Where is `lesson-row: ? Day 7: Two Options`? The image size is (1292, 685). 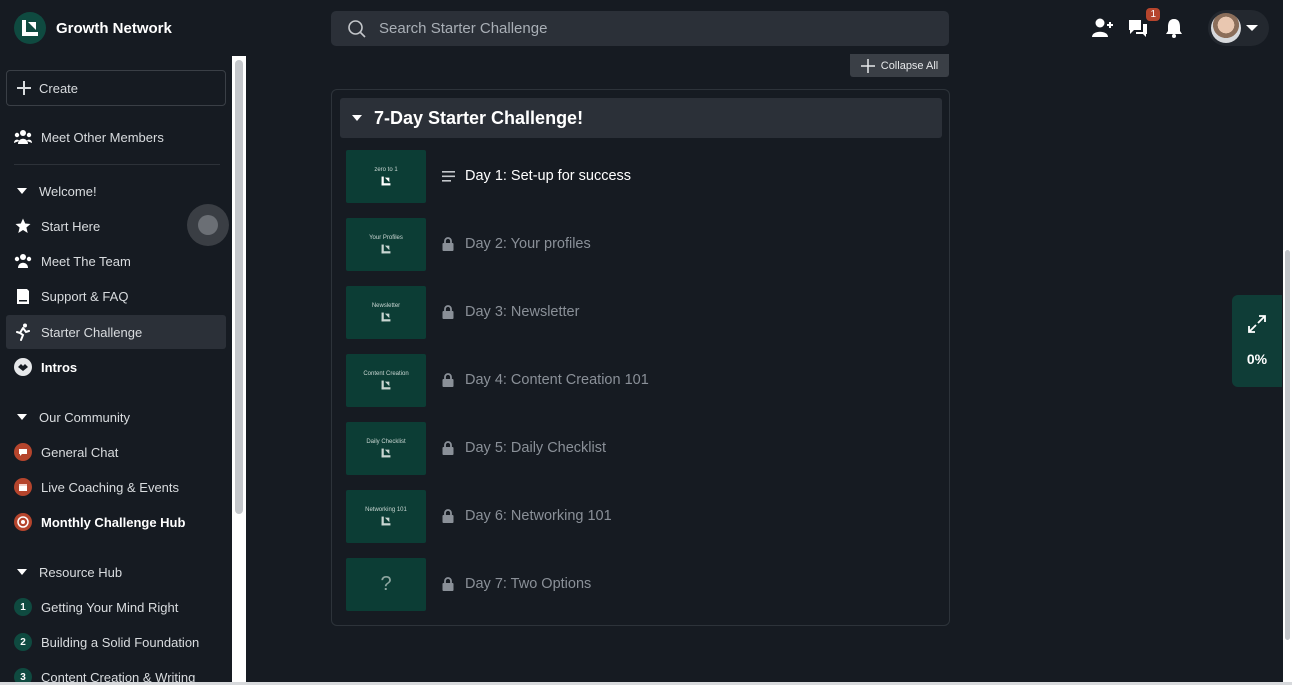
lesson-row: ? Day 7: Two Options is located at coordinates (641, 584).